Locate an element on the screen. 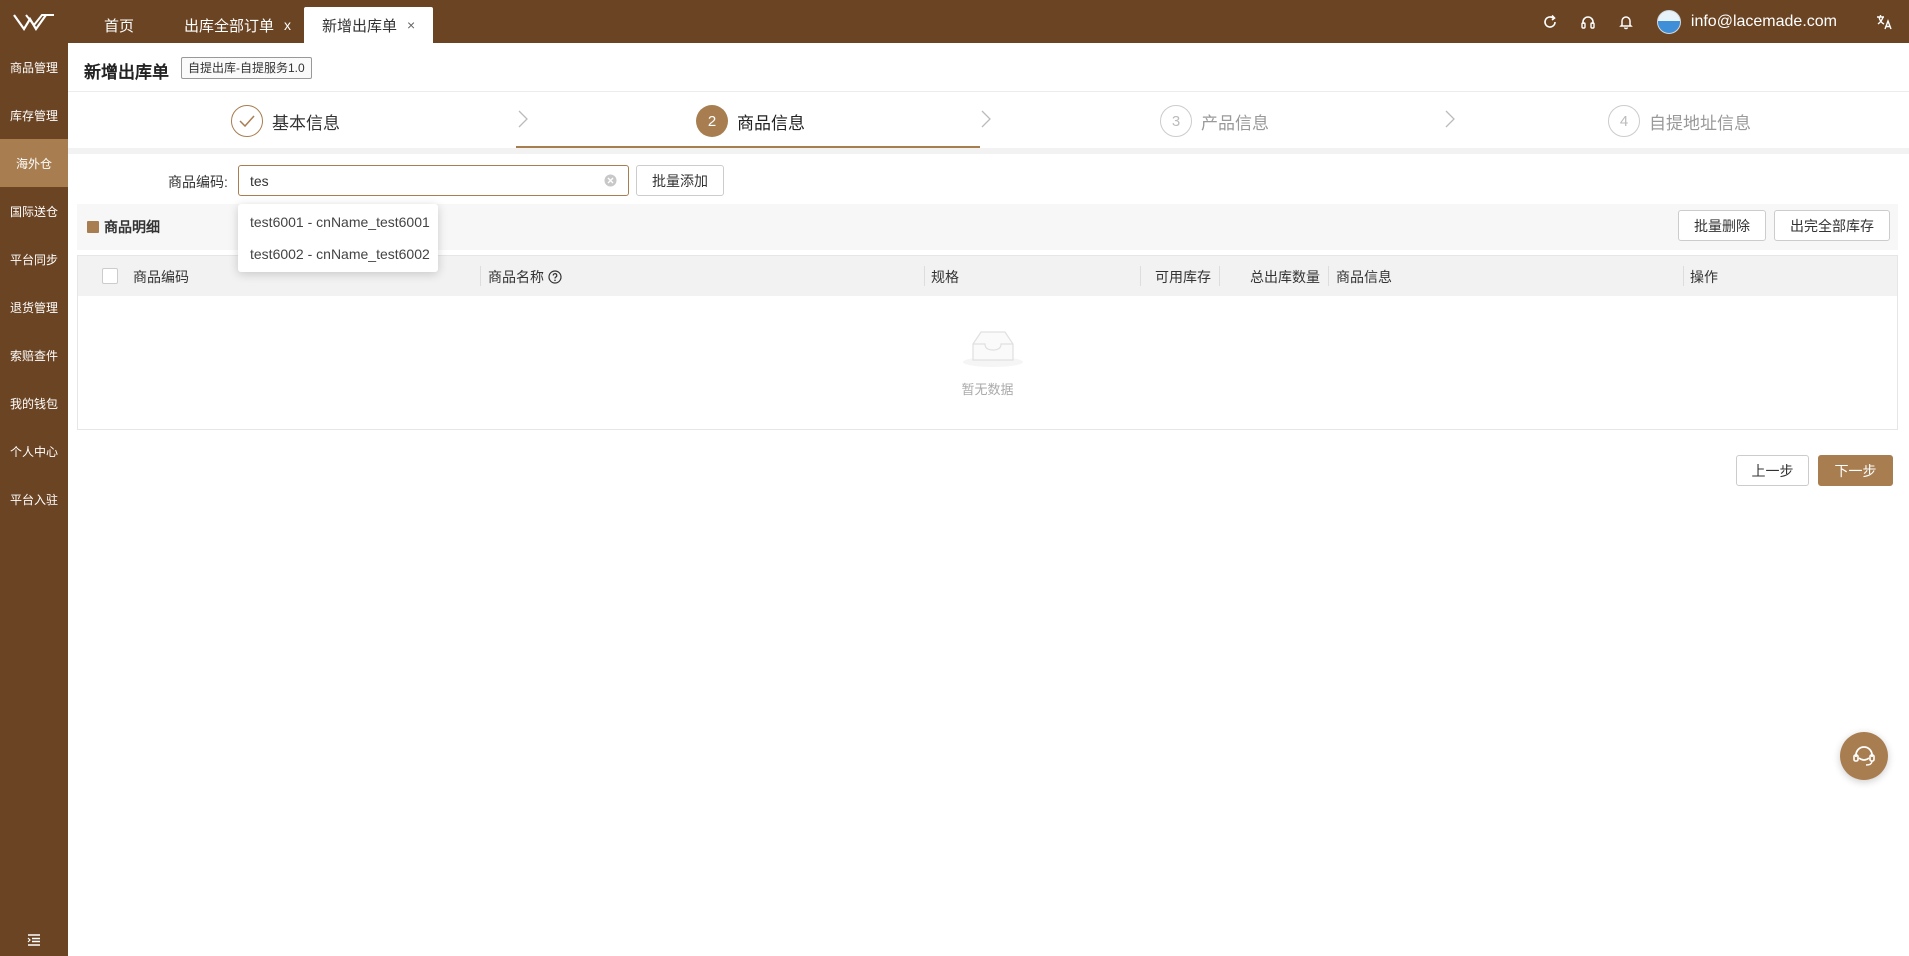  empty-state: 暂无数据 is located at coordinates (987, 362).